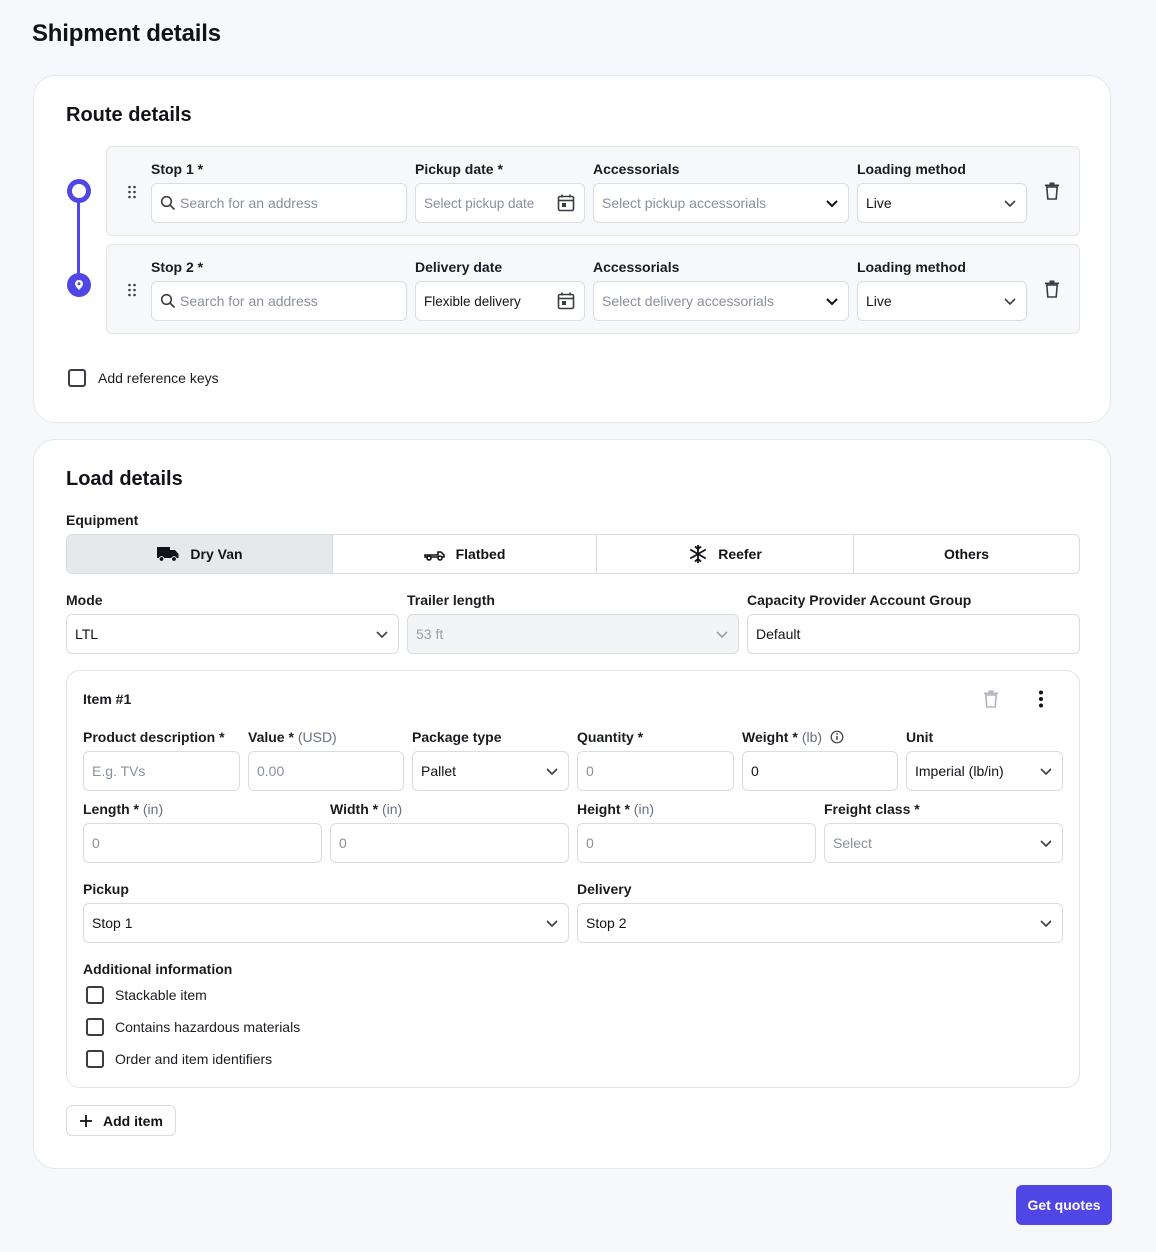 The image size is (1156, 1252). Describe the element at coordinates (793, 737) in the screenshot. I see `weight-label: Weight * (lb)` at that location.